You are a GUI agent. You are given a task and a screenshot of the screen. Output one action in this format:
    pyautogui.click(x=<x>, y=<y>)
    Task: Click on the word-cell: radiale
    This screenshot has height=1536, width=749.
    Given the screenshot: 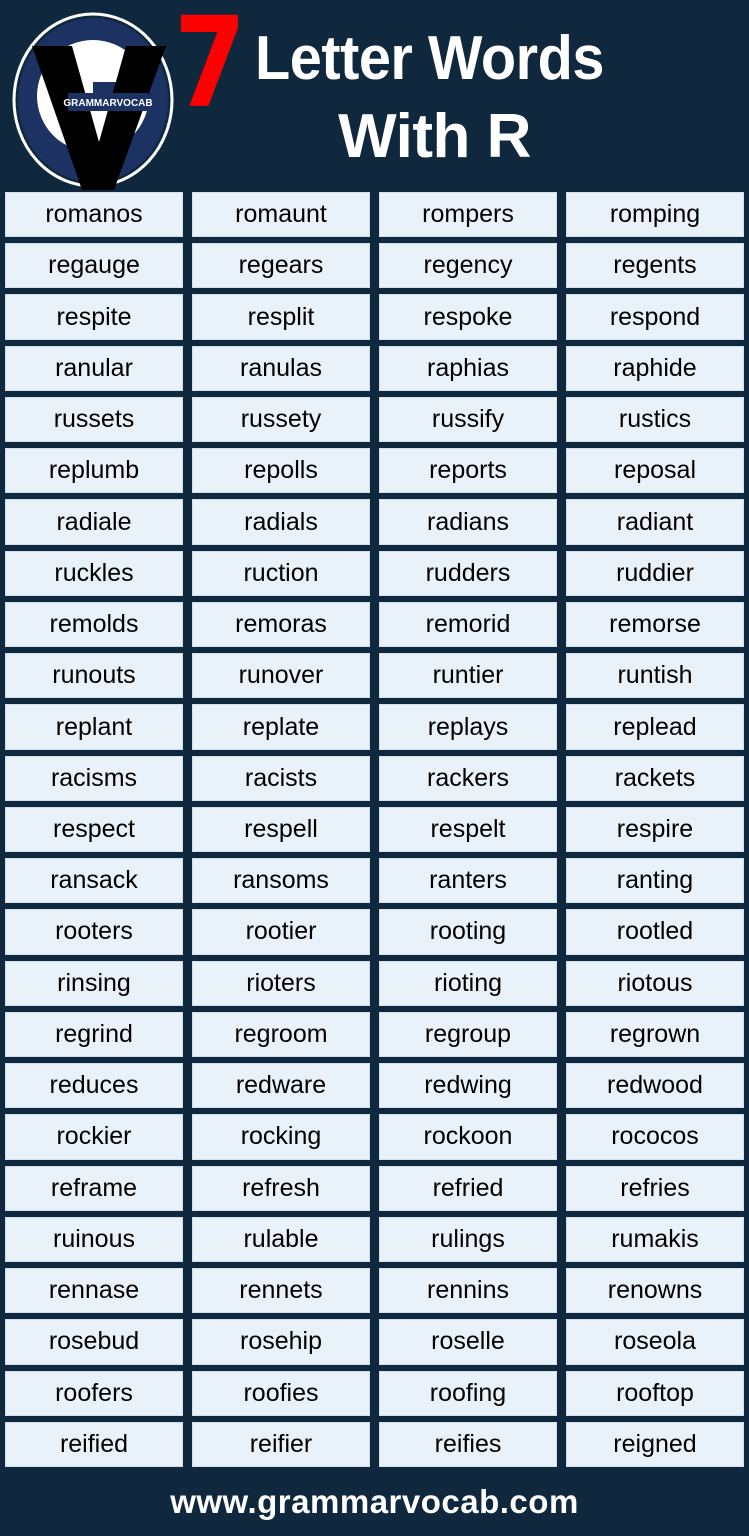 What is the action you would take?
    pyautogui.click(x=94, y=522)
    